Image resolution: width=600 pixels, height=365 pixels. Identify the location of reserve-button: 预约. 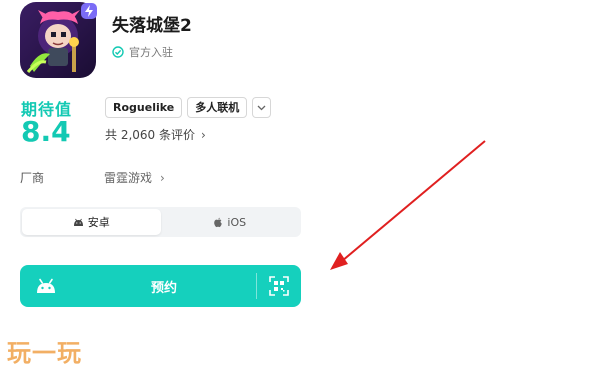
(160, 286).